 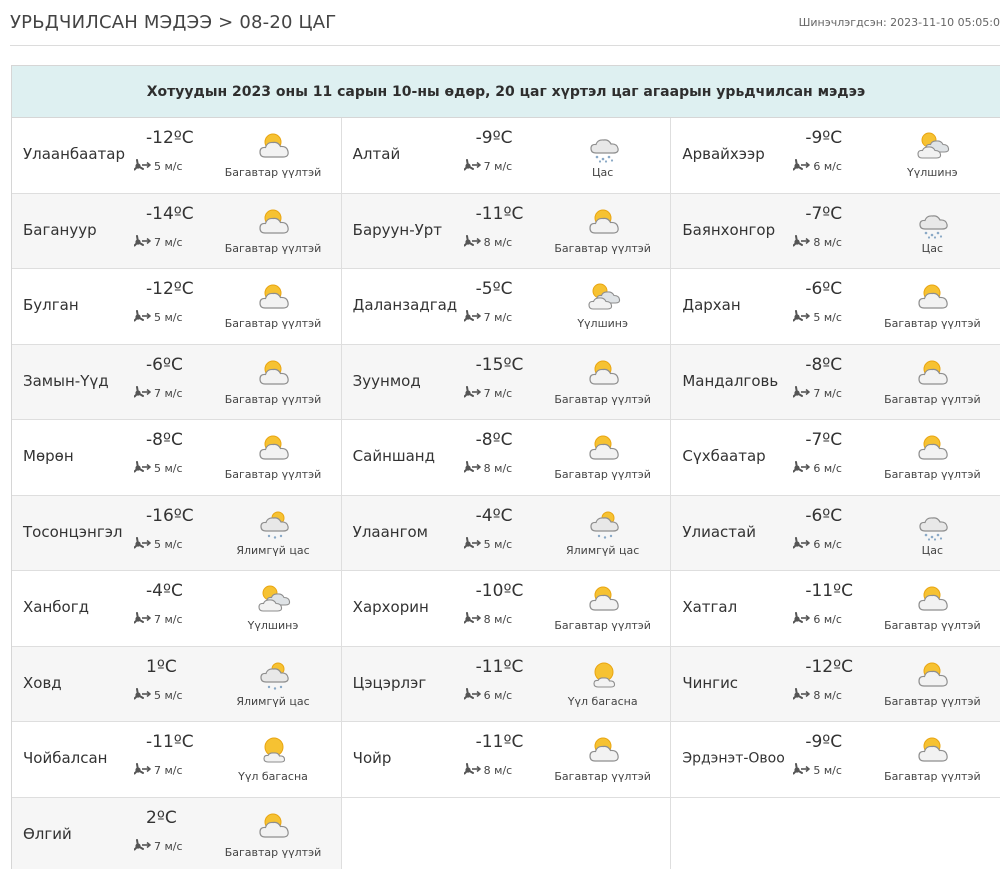 I want to click on city-name: Зуунмод, so click(x=386, y=380).